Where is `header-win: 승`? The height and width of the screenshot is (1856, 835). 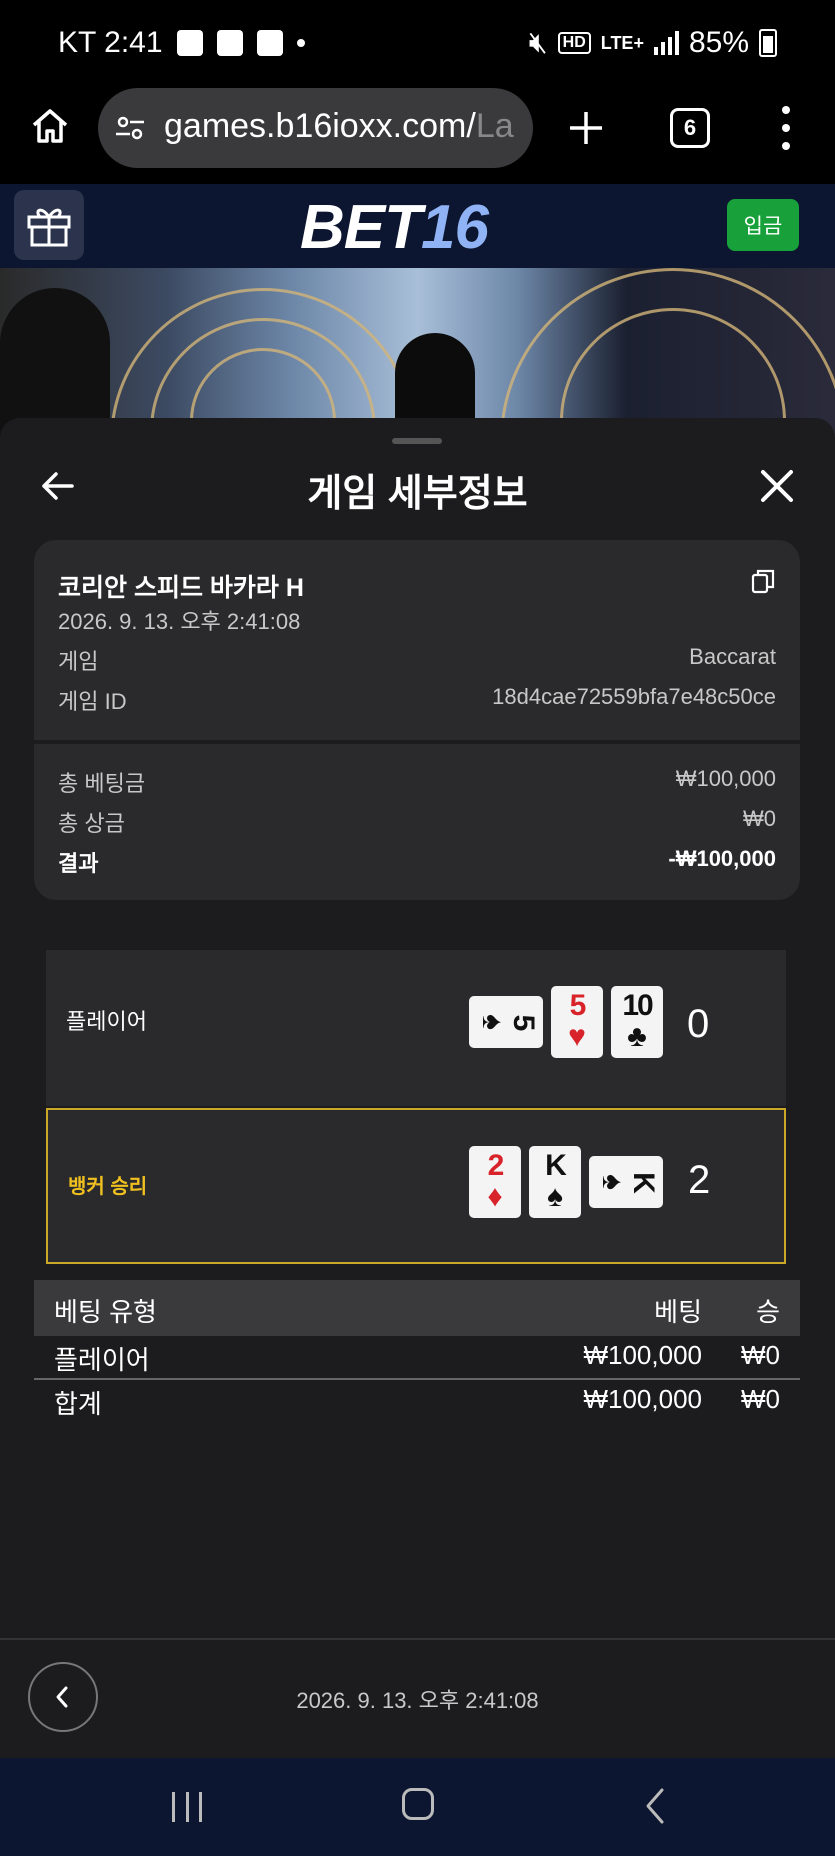 header-win: 승 is located at coordinates (768, 1312).